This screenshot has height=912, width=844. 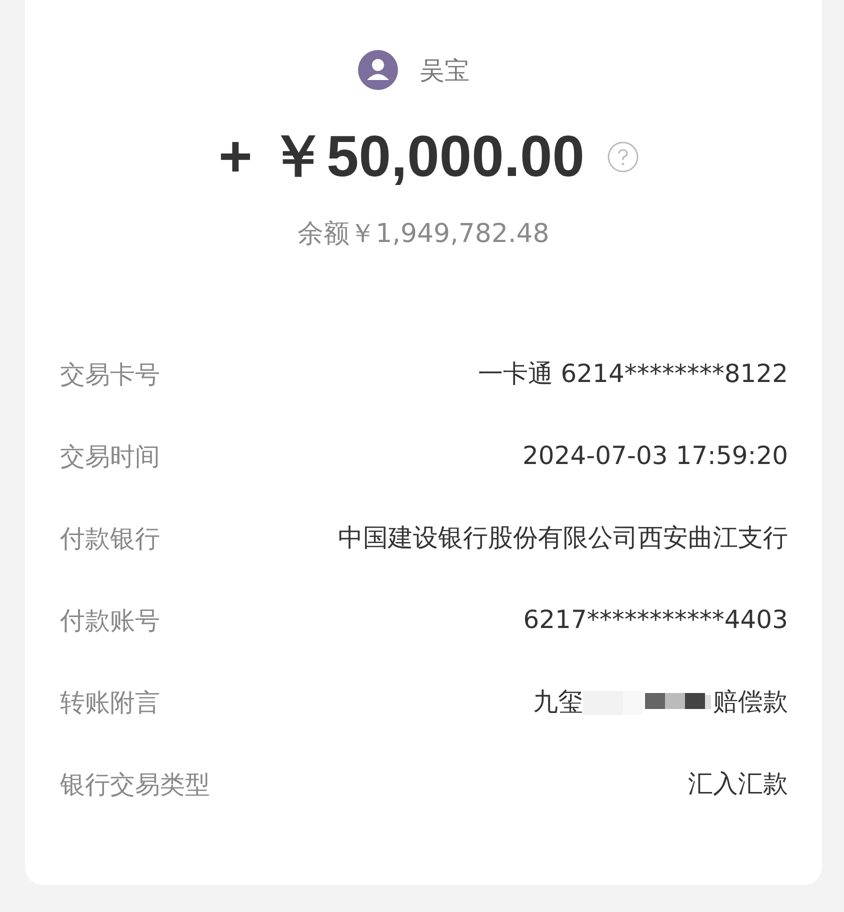 I want to click on detail-value: 一卡通 6214********8122, so click(x=633, y=374).